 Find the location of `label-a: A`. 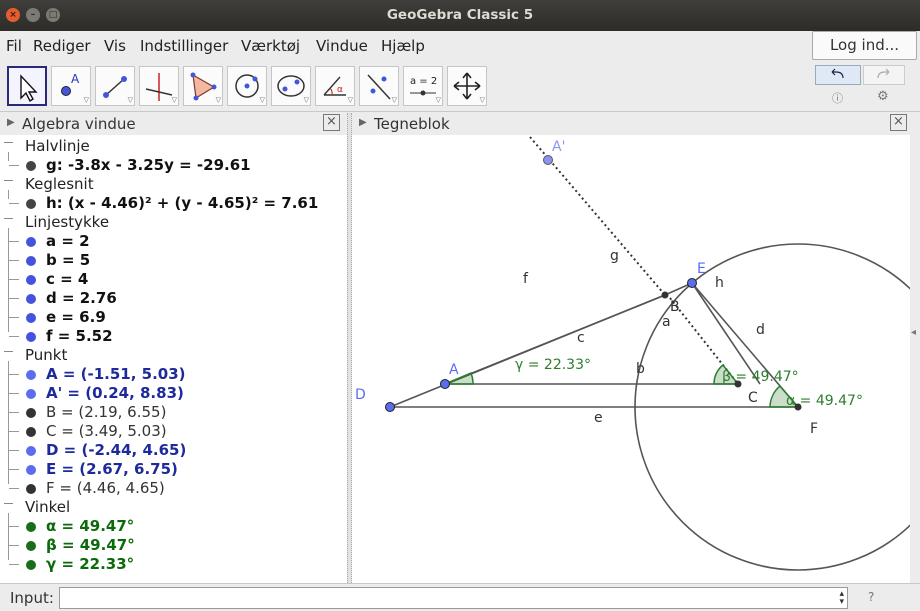

label-a: A is located at coordinates (454, 370).